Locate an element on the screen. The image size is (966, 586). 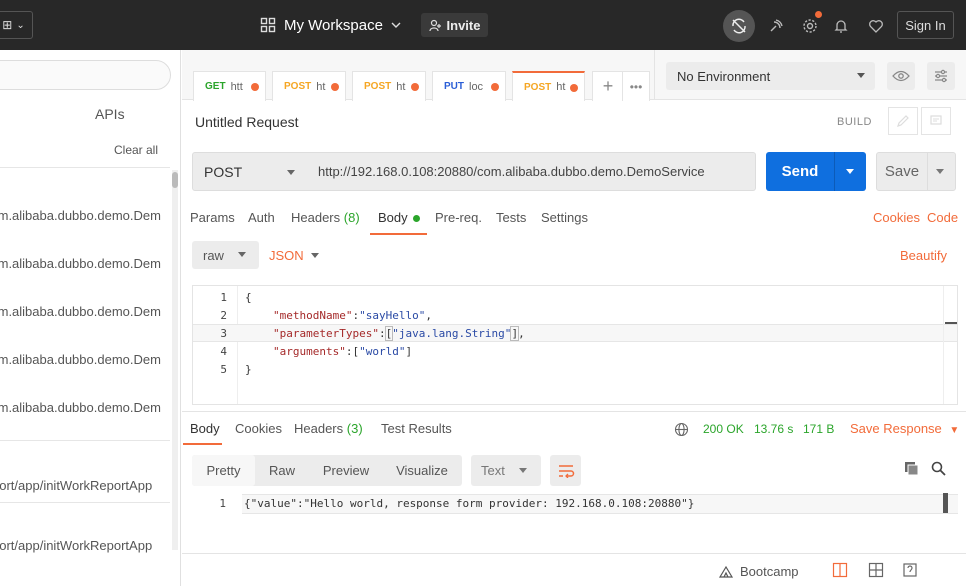
code-link: Code is located at coordinates (942, 217).